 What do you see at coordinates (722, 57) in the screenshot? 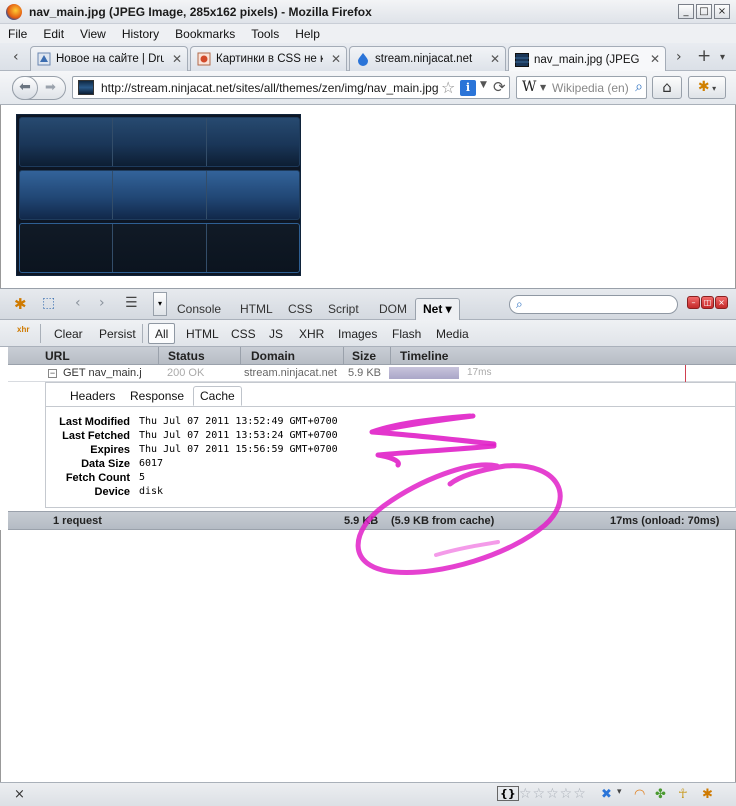
I see `tab-list-icon: ▾` at bounding box center [722, 57].